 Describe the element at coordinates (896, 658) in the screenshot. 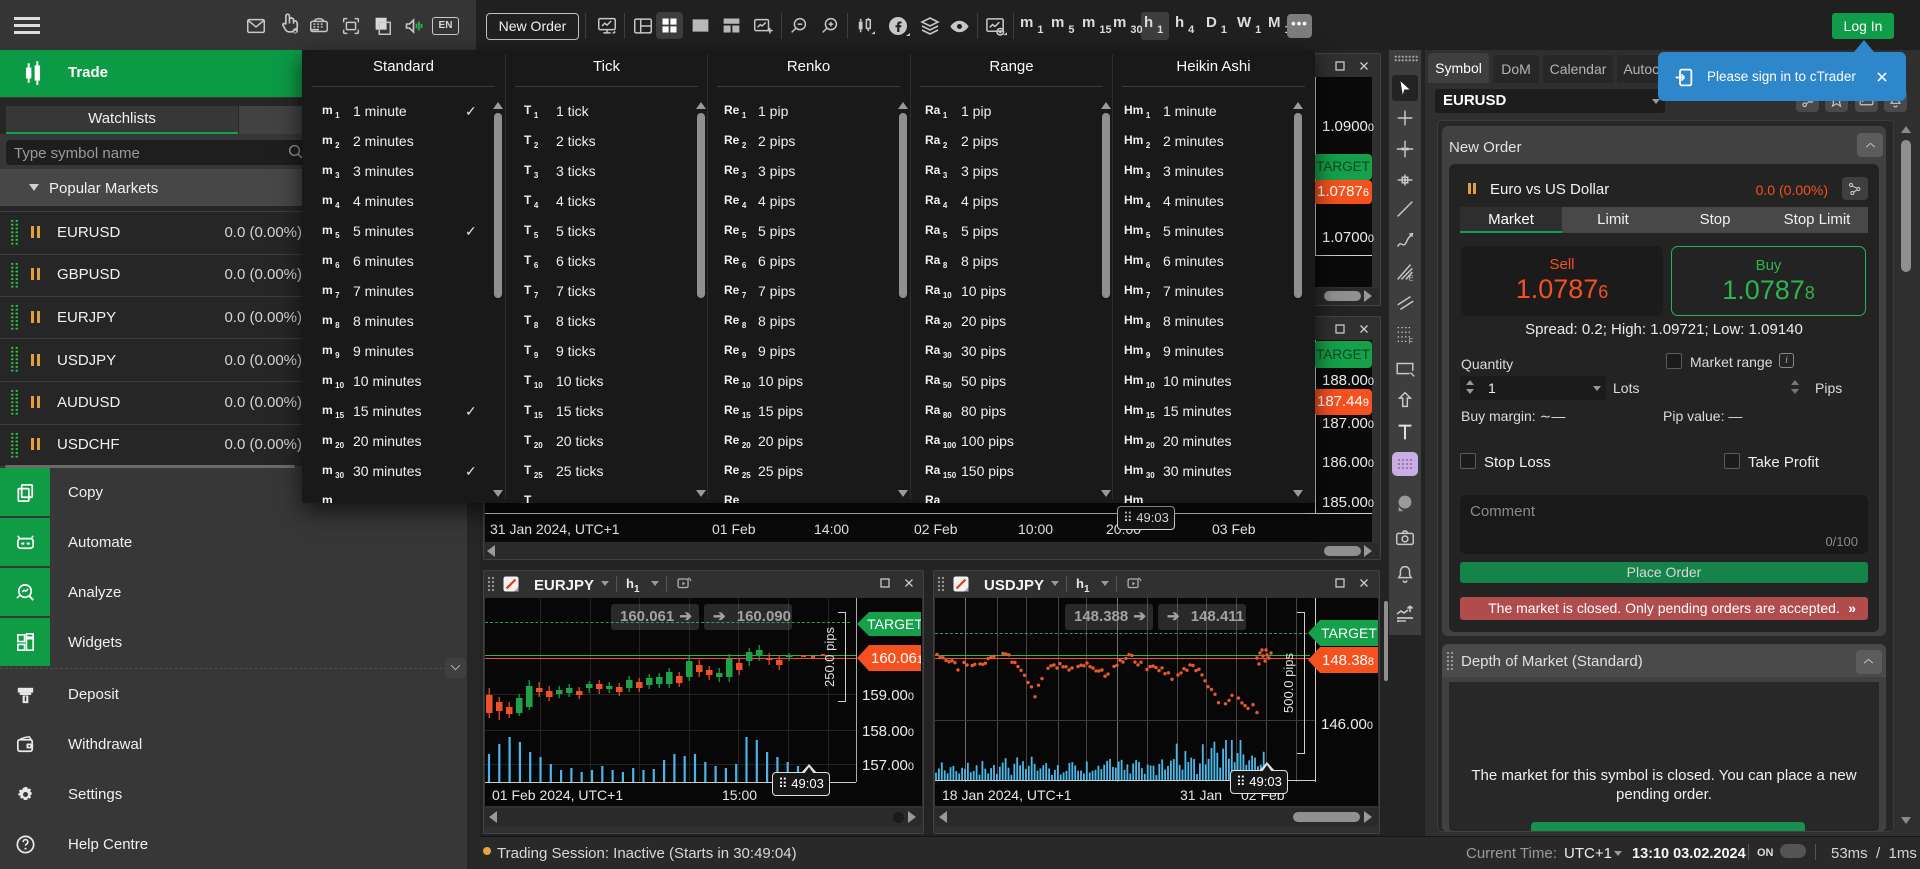

I see `svg-text: 160.061` at that location.